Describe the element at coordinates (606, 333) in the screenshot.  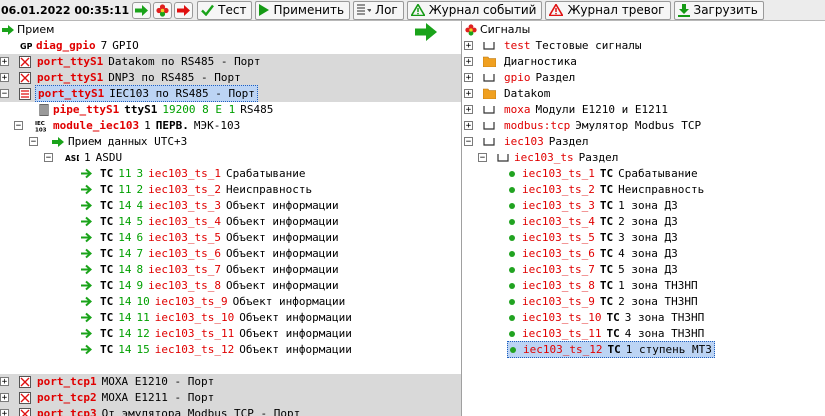
I see `right-signal-label: iec103_ts_11 TC 4 зона ТНЗНП` at that location.